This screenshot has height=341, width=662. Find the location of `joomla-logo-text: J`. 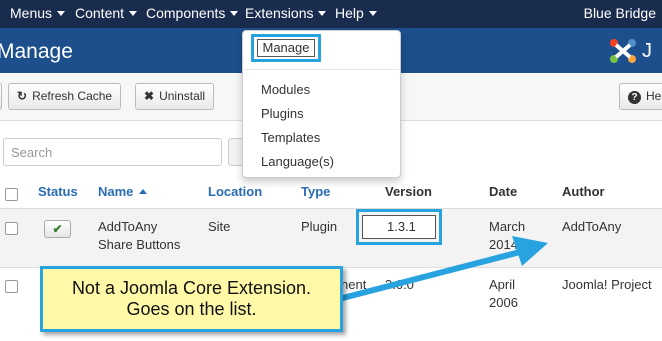

joomla-logo-text: J is located at coordinates (647, 51).